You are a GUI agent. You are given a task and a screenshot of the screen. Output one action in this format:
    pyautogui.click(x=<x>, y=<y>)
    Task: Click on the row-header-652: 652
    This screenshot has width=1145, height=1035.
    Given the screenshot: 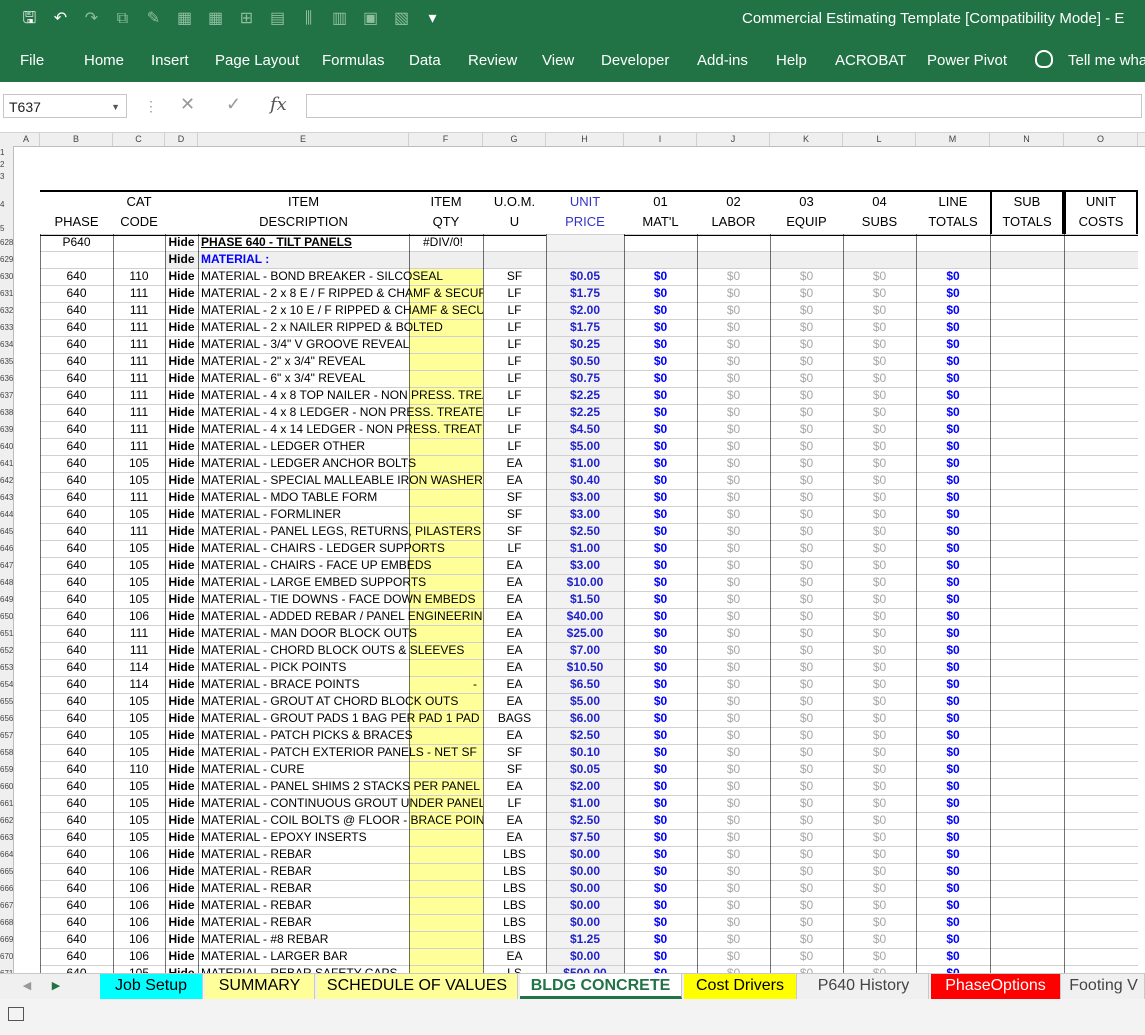 What is the action you would take?
    pyautogui.click(x=6, y=651)
    